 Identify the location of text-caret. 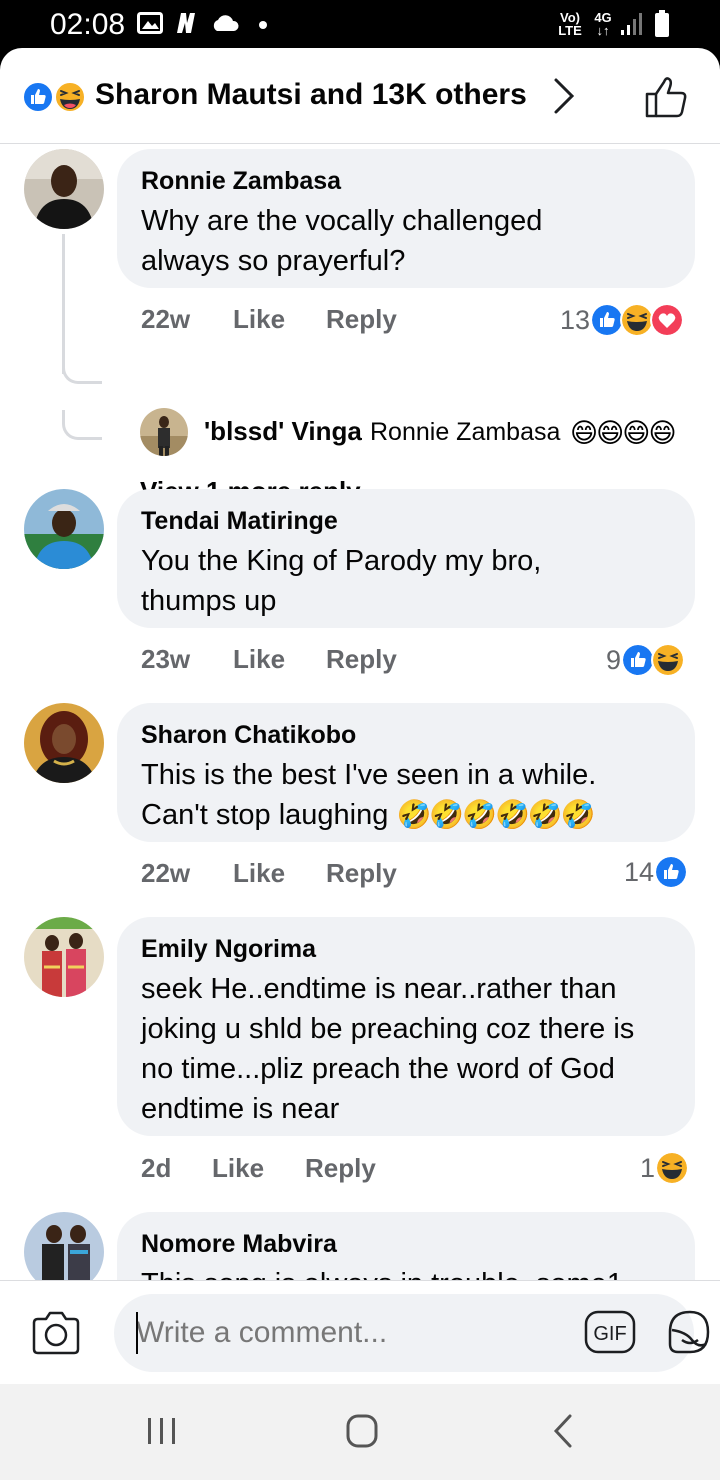
(137, 1333).